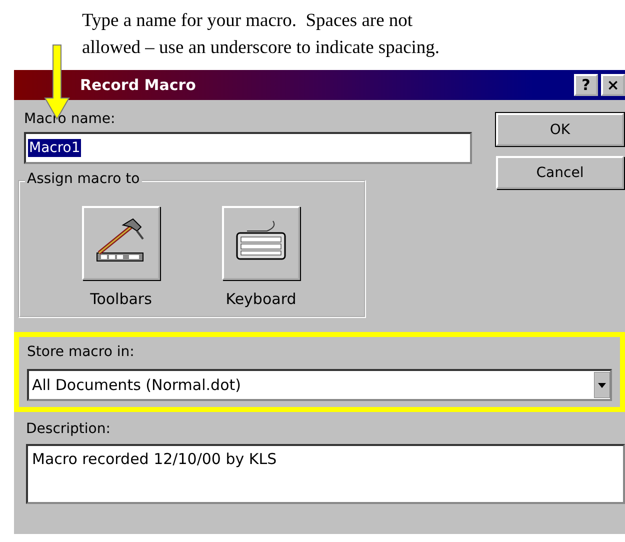 The width and height of the screenshot is (625, 542). Describe the element at coordinates (248, 148) in the screenshot. I see `macro-name-field: Macro1` at that location.